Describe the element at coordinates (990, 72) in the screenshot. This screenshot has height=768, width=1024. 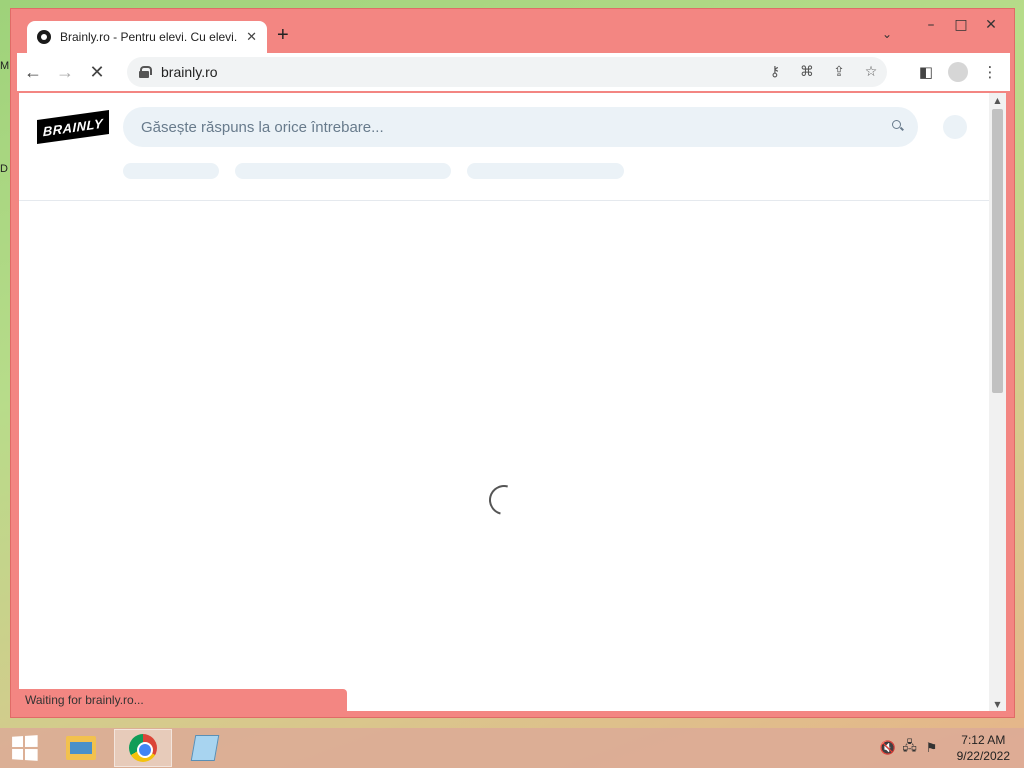
I see `menu-icon: ⋮` at that location.